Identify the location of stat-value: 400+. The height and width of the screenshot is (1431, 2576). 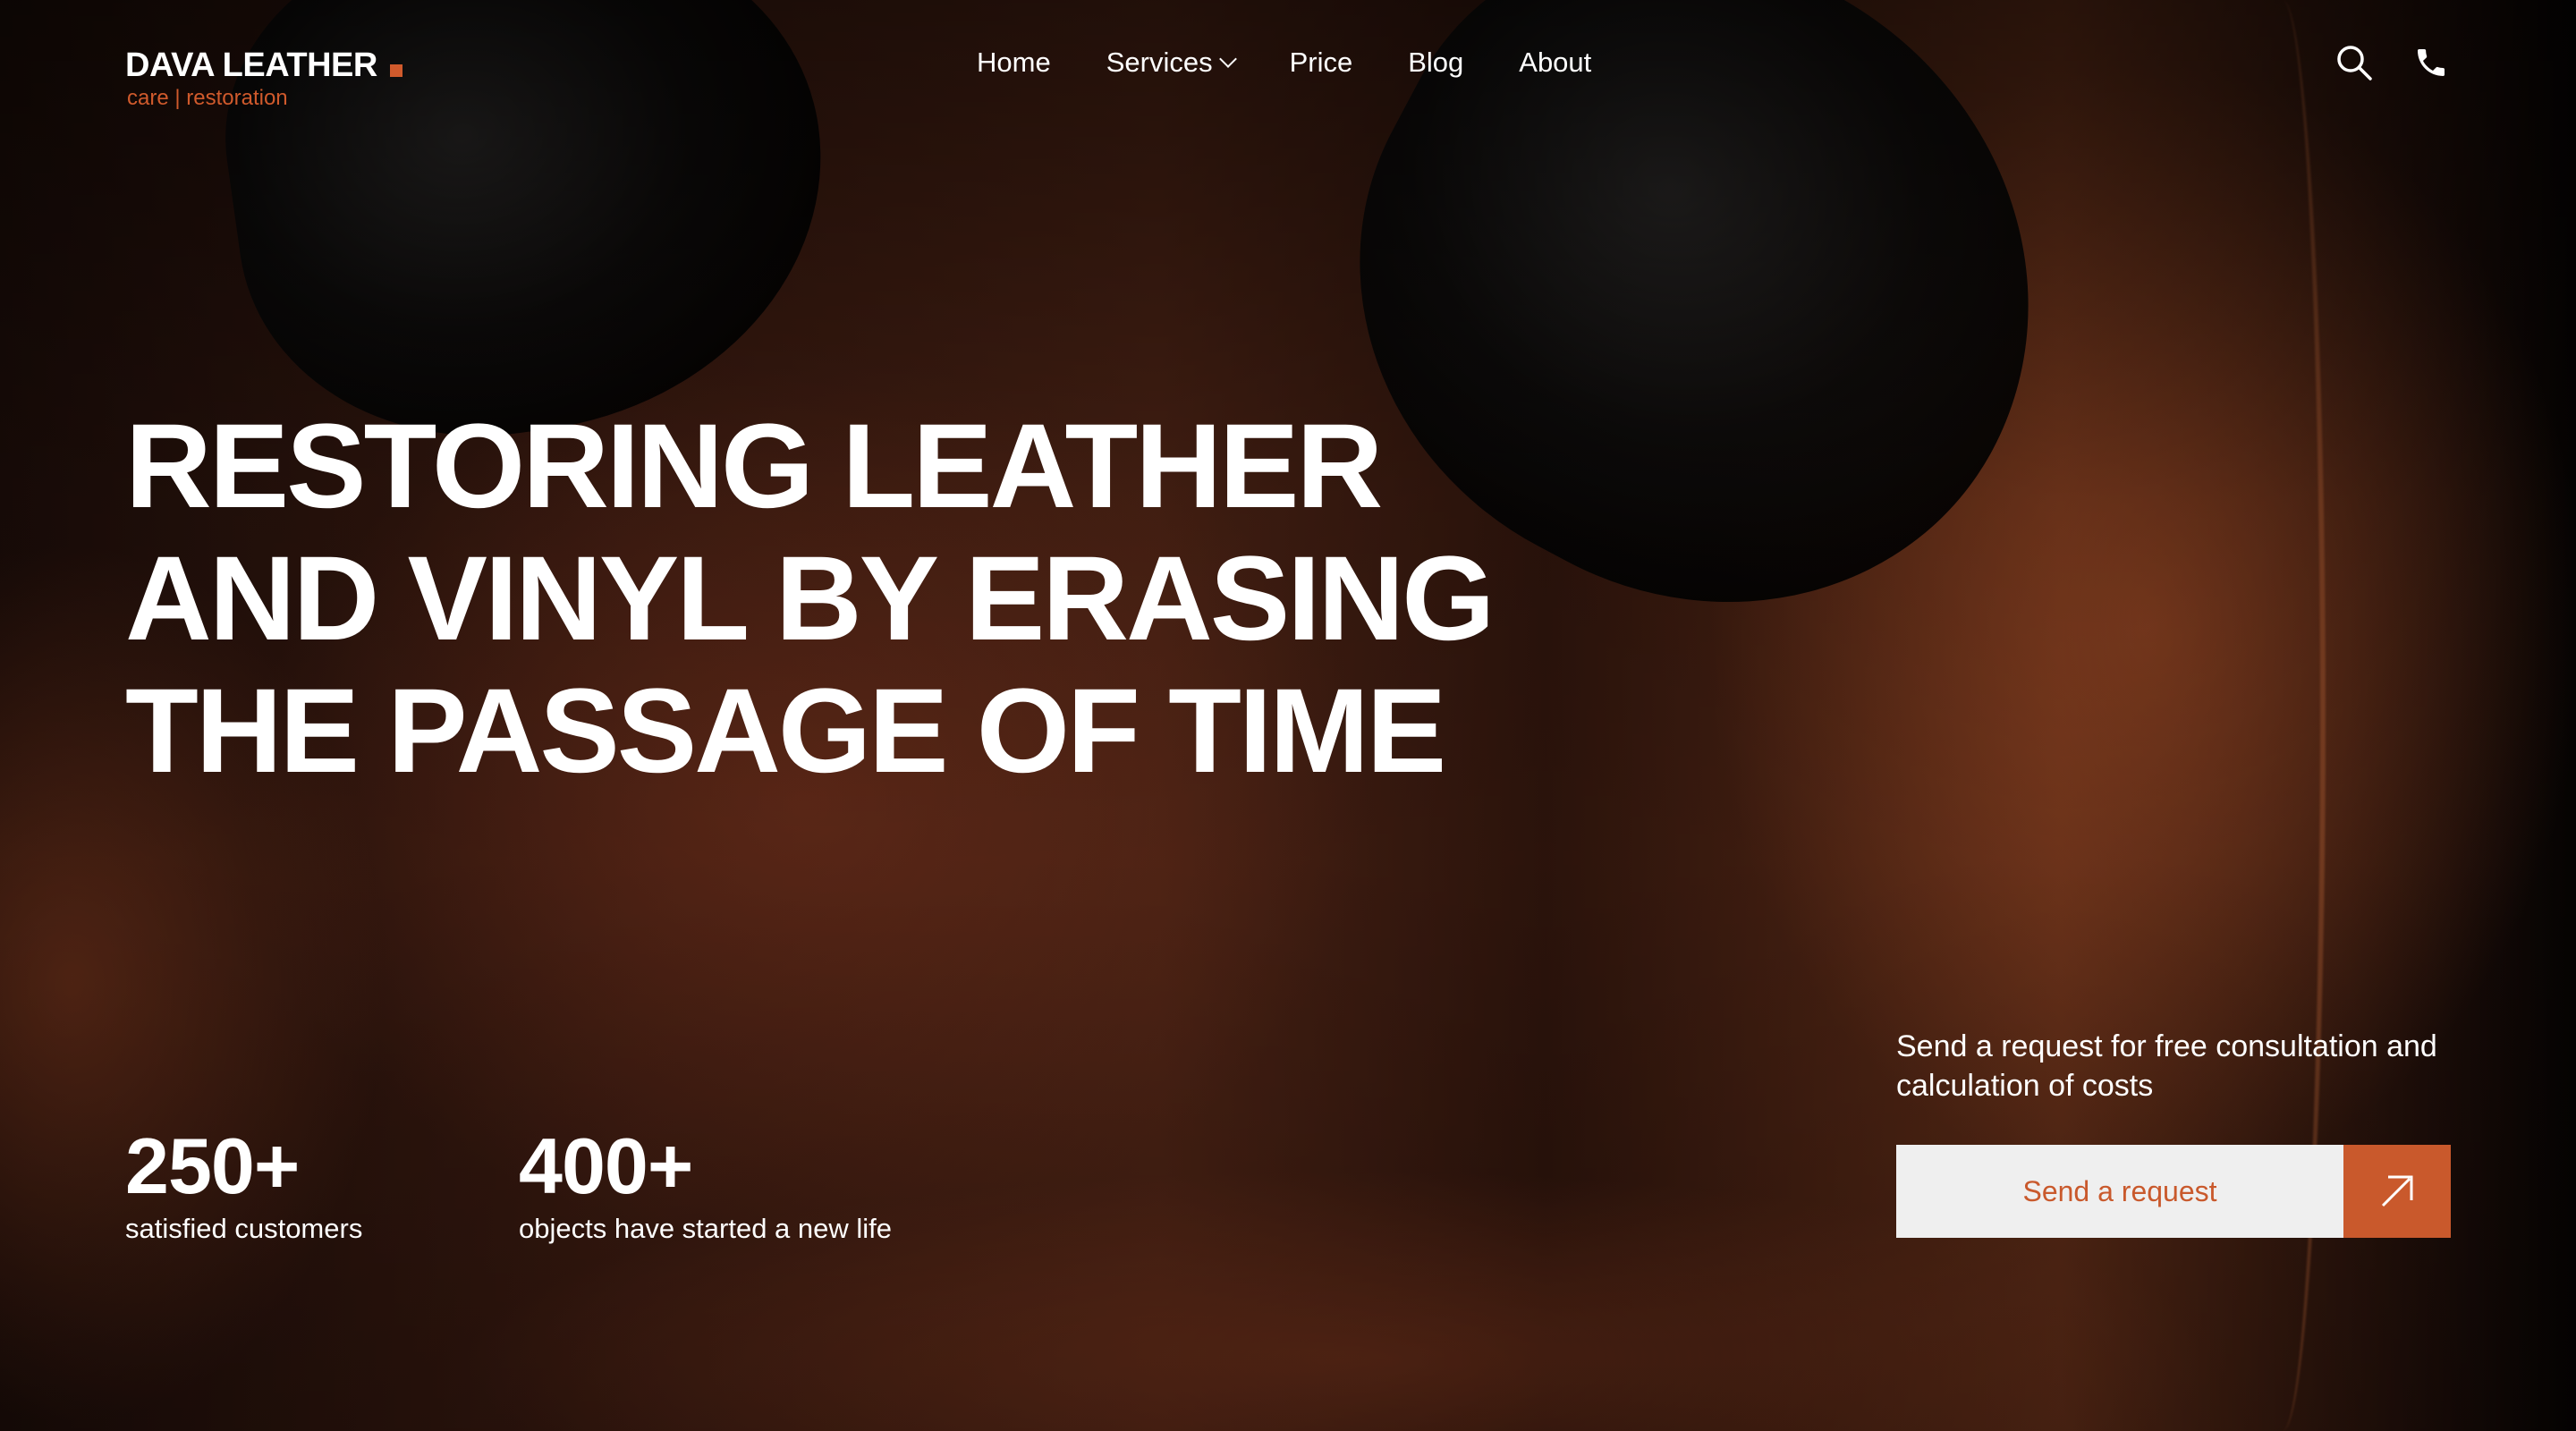
(606, 1166).